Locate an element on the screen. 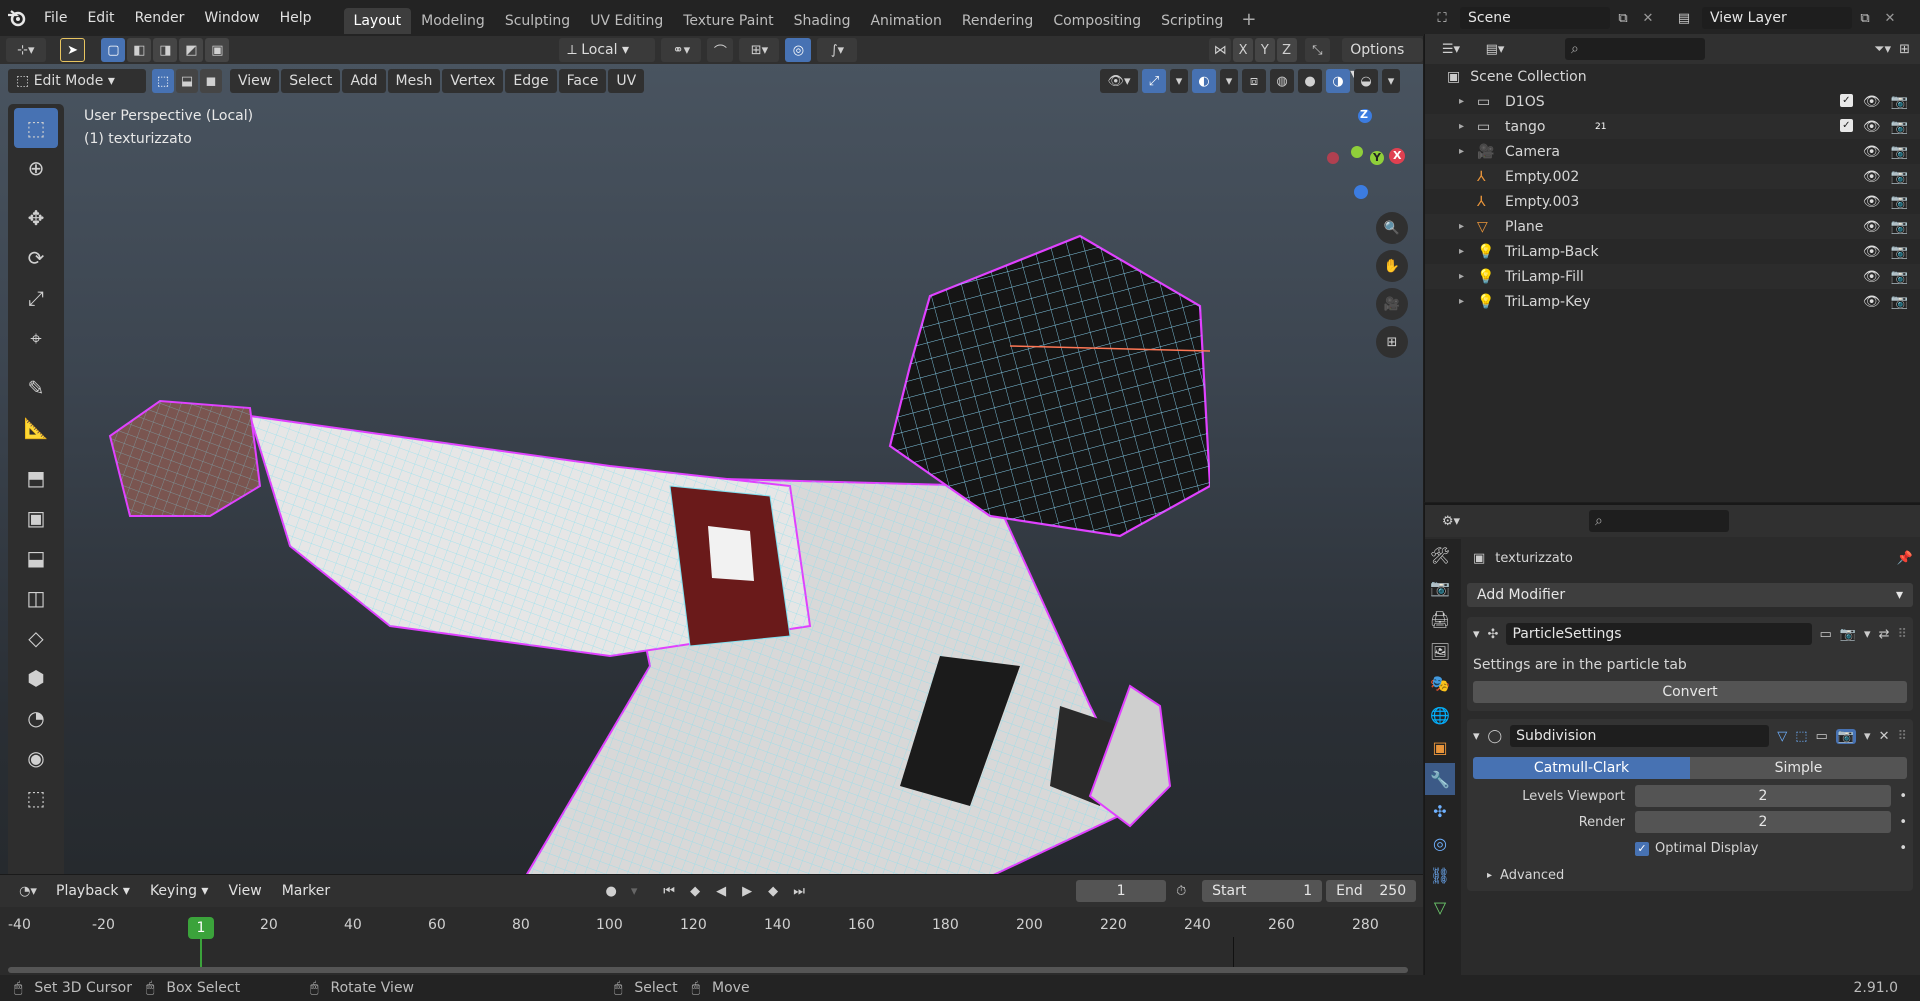 This screenshot has width=1920, height=1001. object-tab-icon: ▣ is located at coordinates (1440, 747).